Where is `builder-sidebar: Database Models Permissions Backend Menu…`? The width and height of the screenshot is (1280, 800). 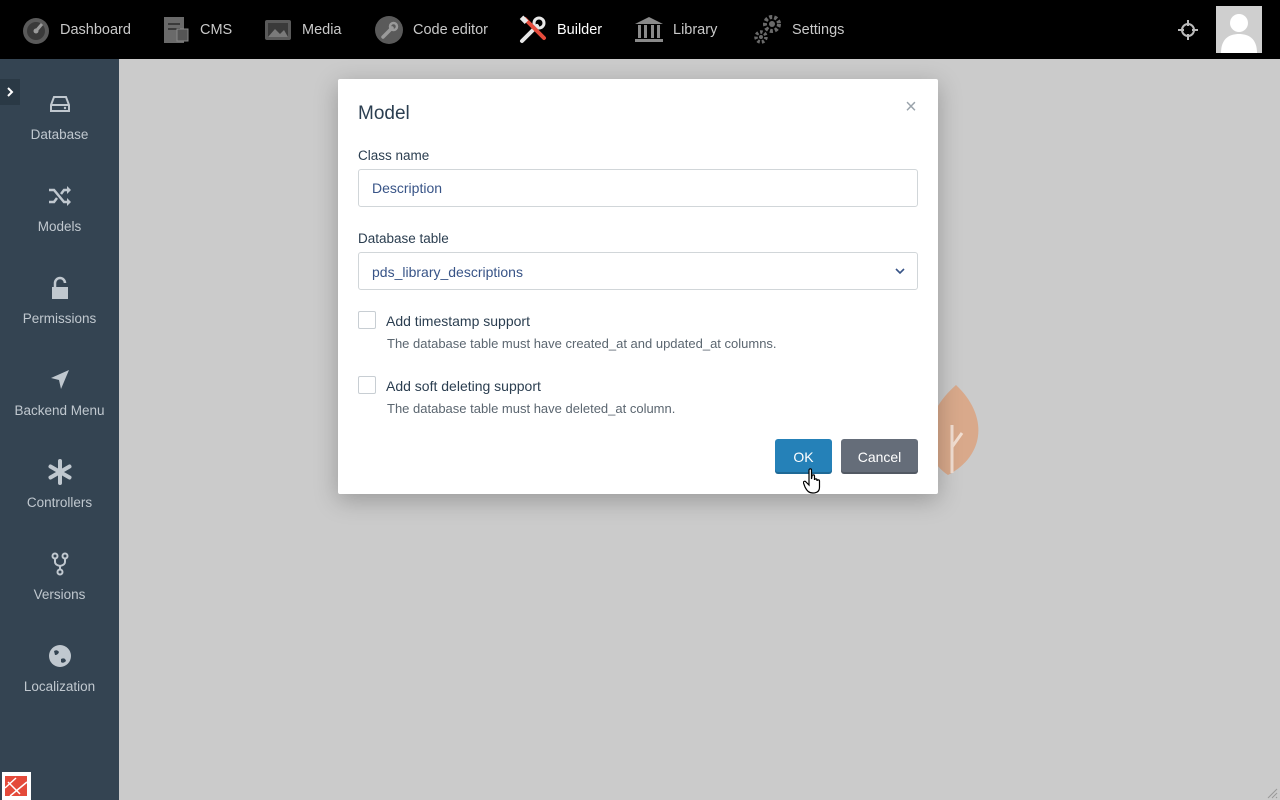 builder-sidebar: Database Models Permissions Backend Menu… is located at coordinates (59, 429).